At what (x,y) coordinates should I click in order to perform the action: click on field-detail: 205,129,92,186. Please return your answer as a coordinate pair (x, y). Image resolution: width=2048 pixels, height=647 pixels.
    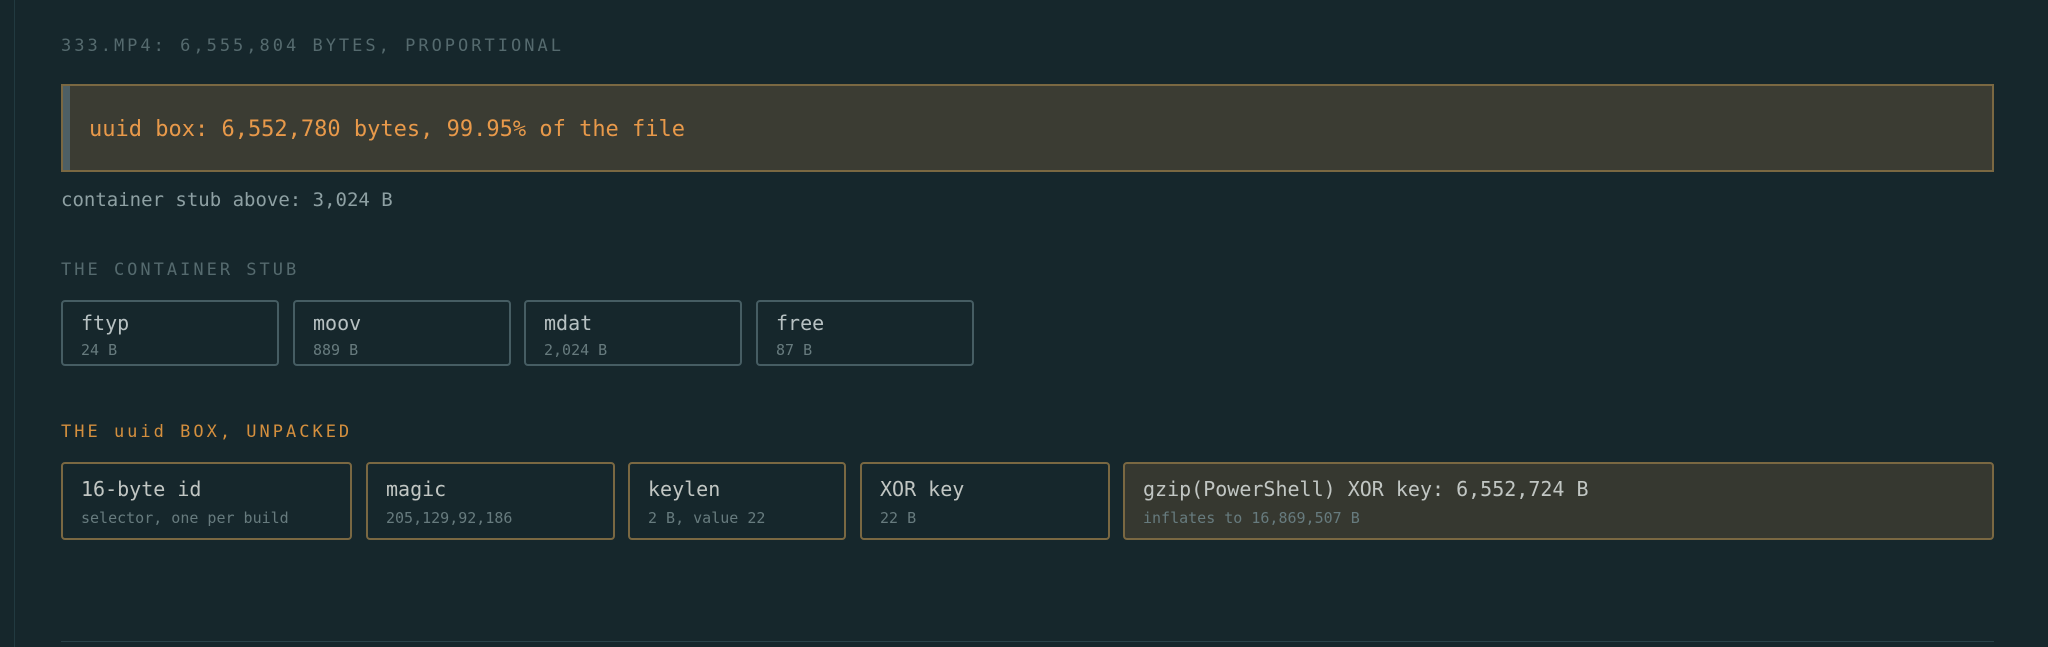
    Looking at the image, I should click on (449, 518).